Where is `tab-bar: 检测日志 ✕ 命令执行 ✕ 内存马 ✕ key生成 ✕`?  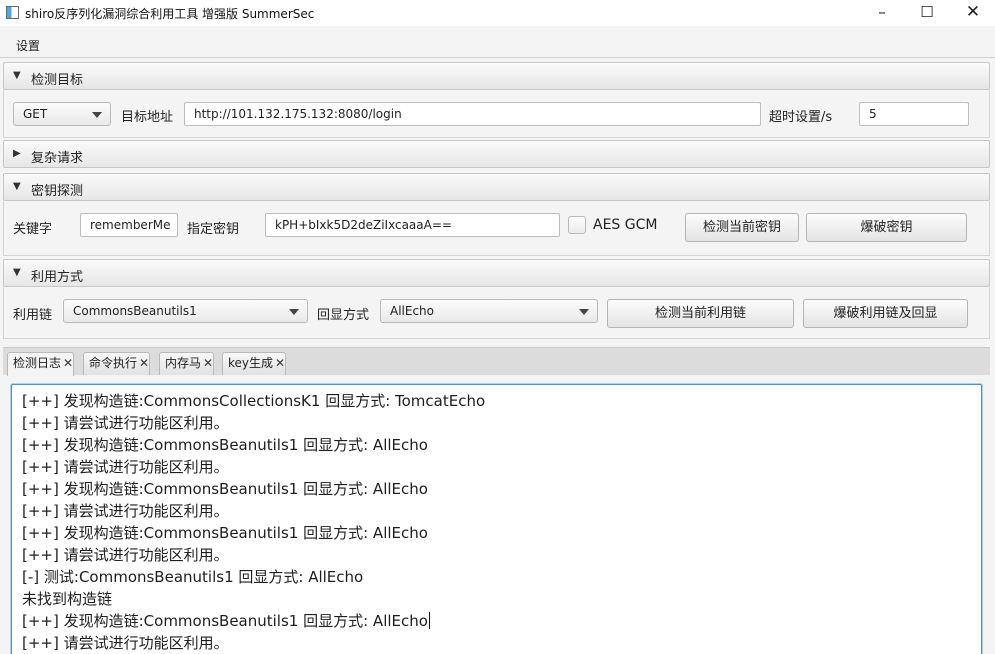 tab-bar: 检测日志 ✕ 命令执行 ✕ 内存马 ✕ key生成 ✕ is located at coordinates (496, 361).